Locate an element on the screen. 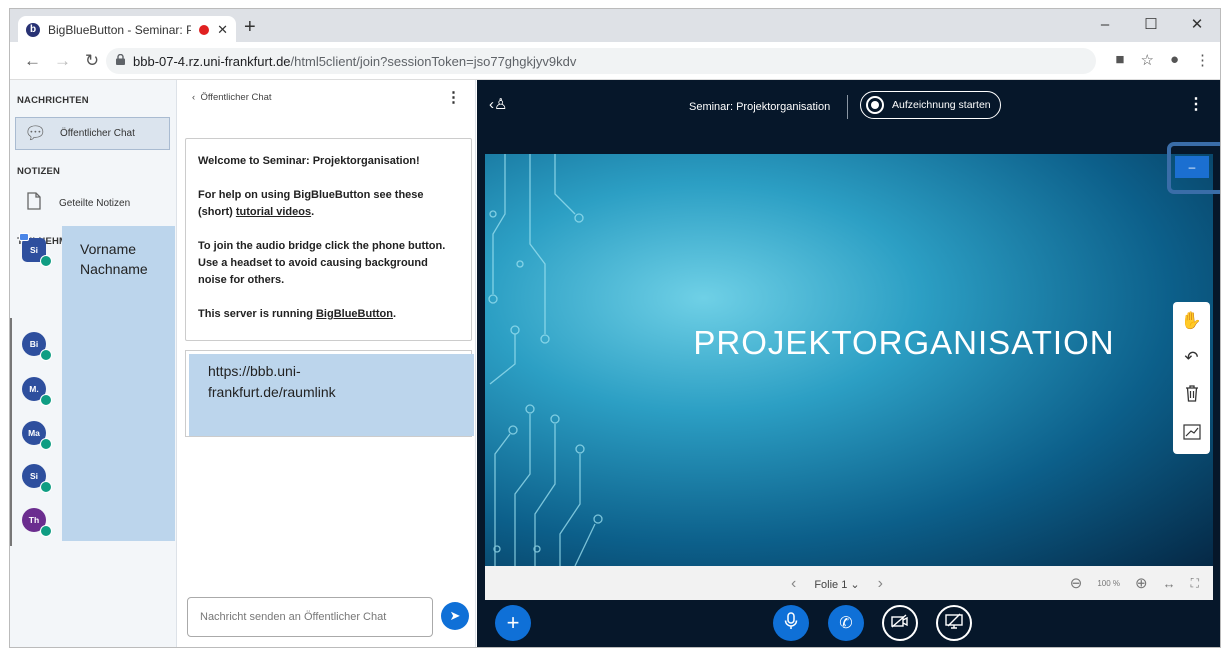 The width and height of the screenshot is (1229, 648). record-icon is located at coordinates (875, 105).